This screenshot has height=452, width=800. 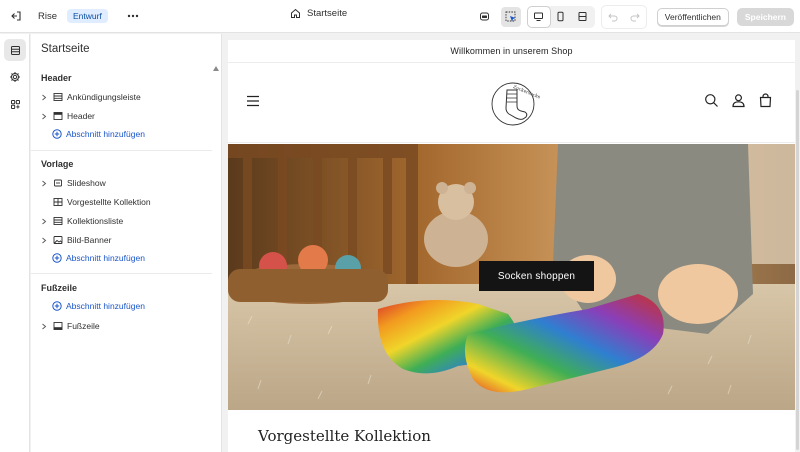 I want to click on undo-button, so click(x=613, y=17).